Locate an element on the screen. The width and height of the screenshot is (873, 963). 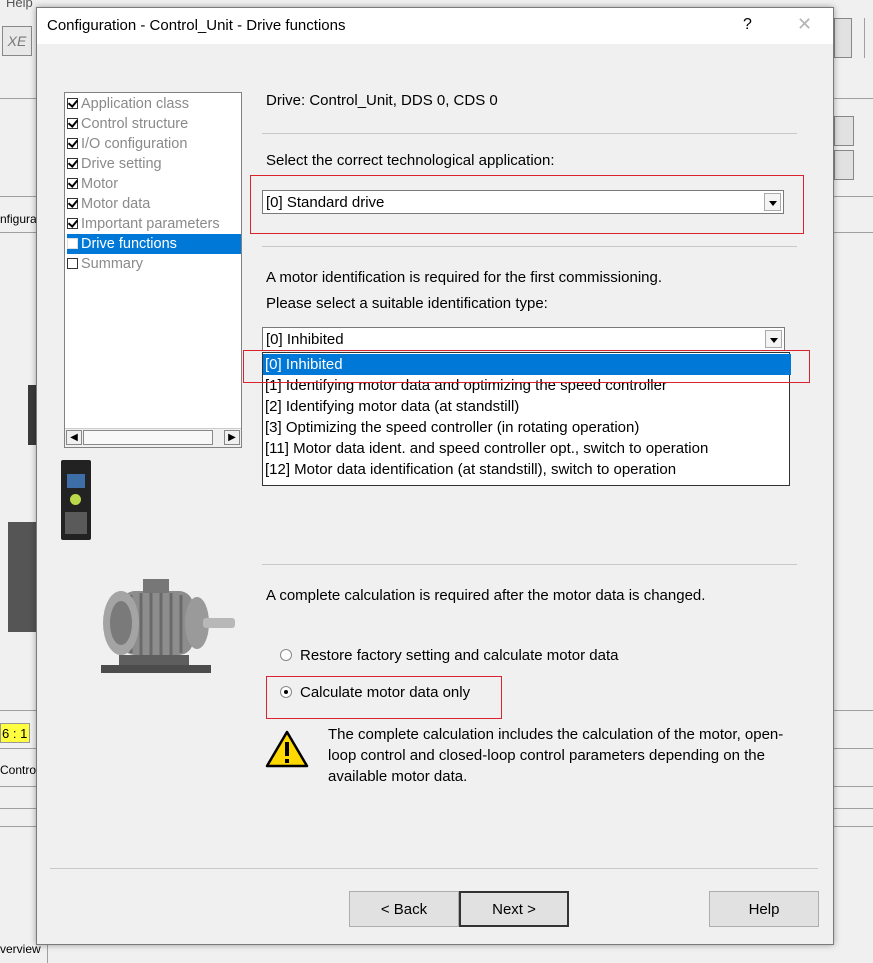
ident-type-value: [0] Inhibited is located at coordinates (305, 339).